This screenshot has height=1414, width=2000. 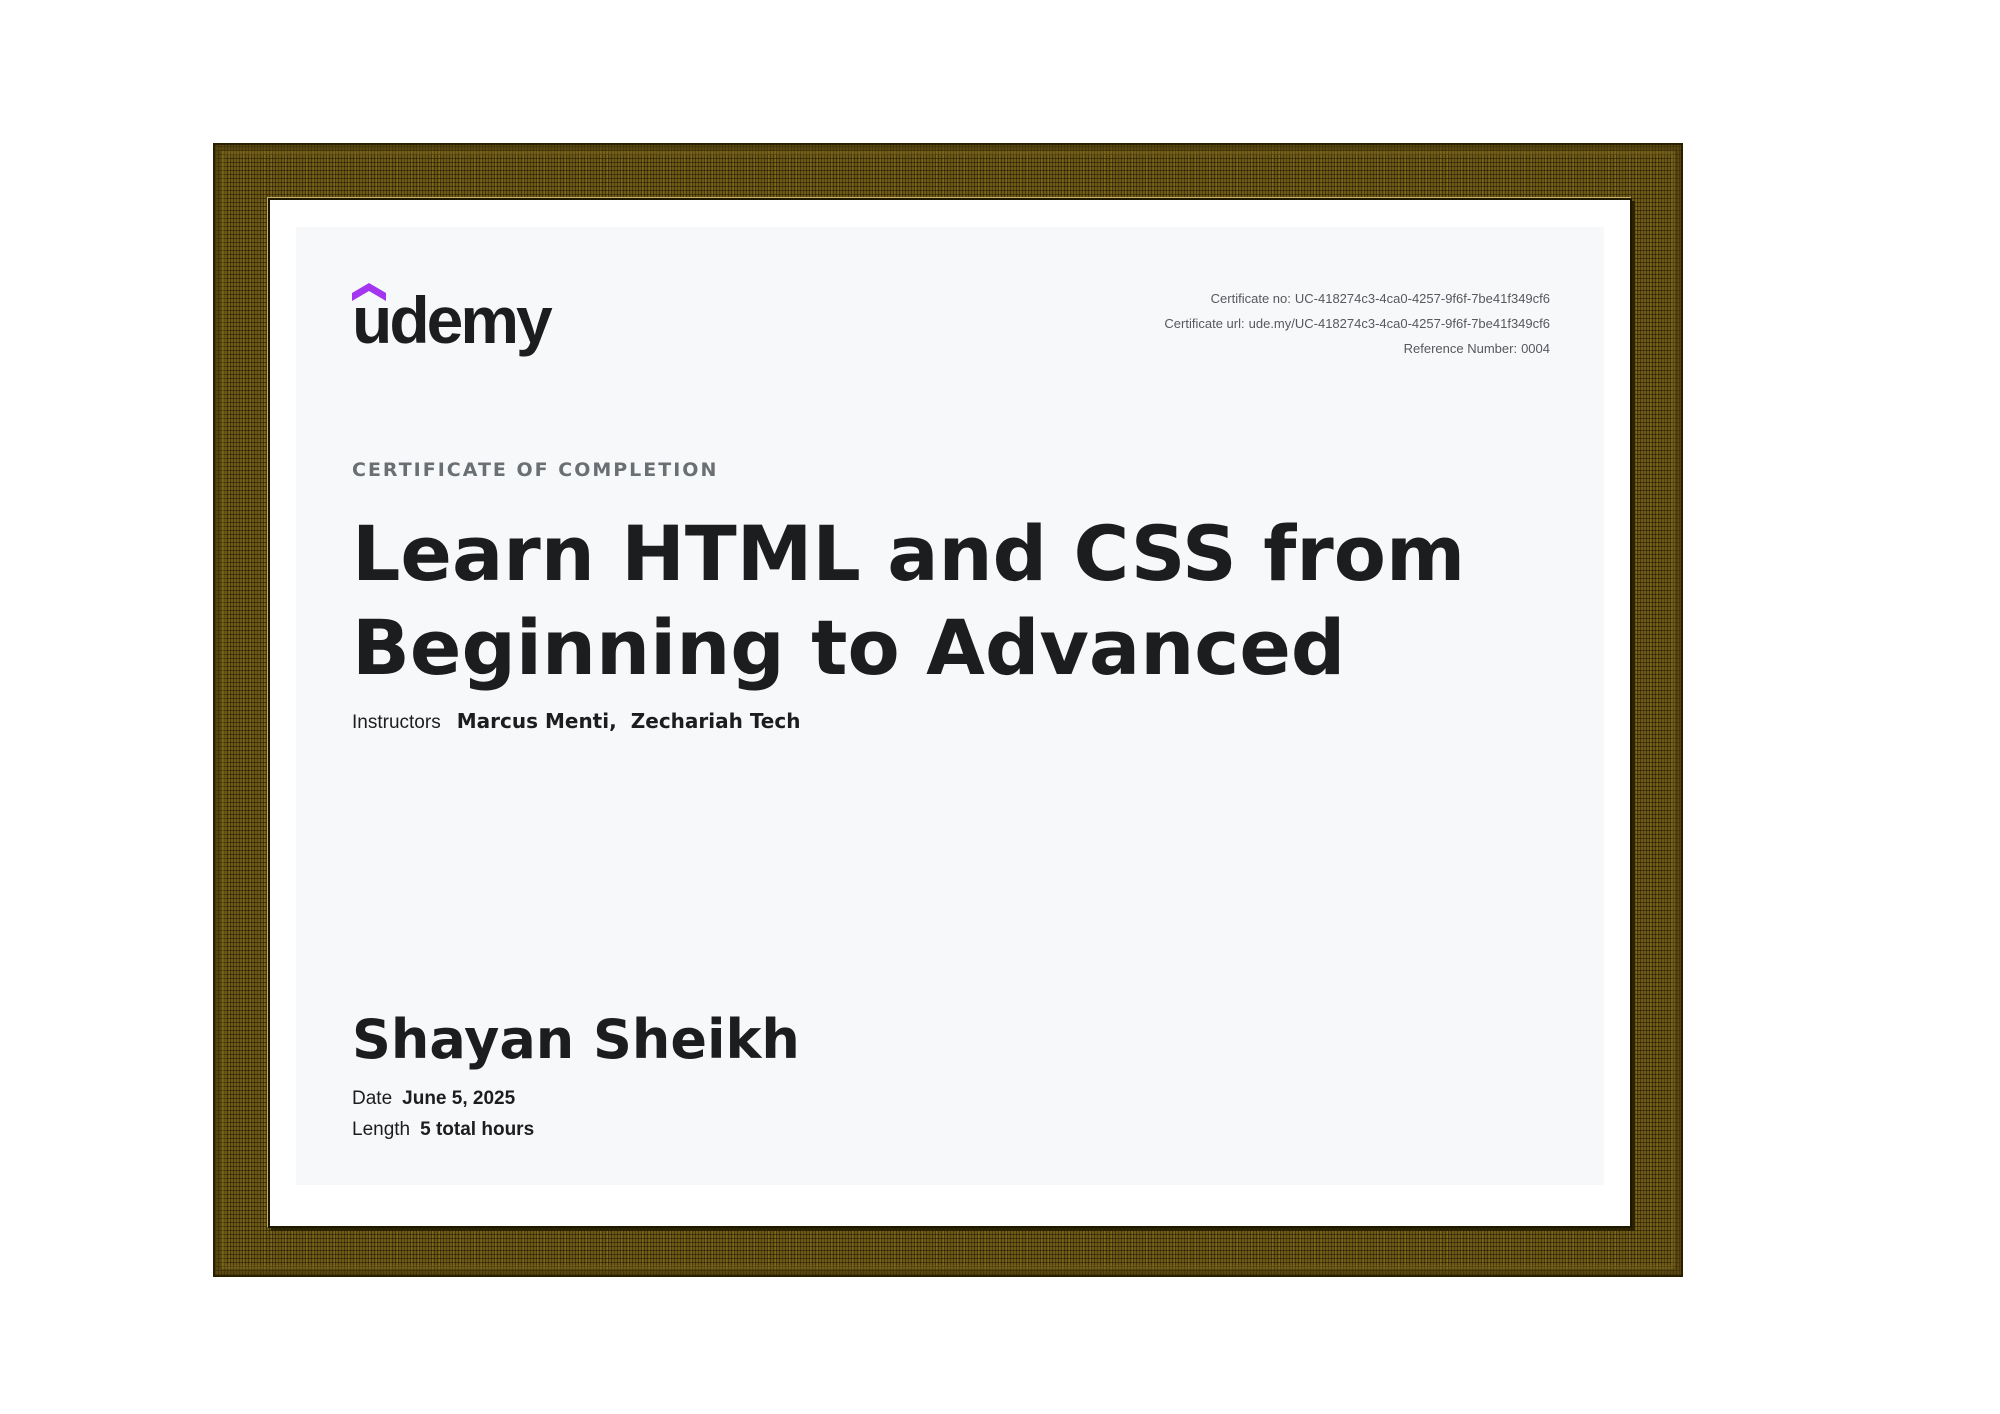 I want to click on instructors-line: Instructors Marcus Menti, Zechariah Tech, so click(x=576, y=721).